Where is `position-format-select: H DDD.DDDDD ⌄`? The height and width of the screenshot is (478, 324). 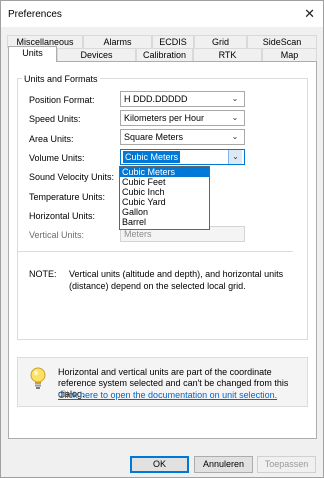
position-format-select: H DDD.DDDDD ⌄ is located at coordinates (182, 99).